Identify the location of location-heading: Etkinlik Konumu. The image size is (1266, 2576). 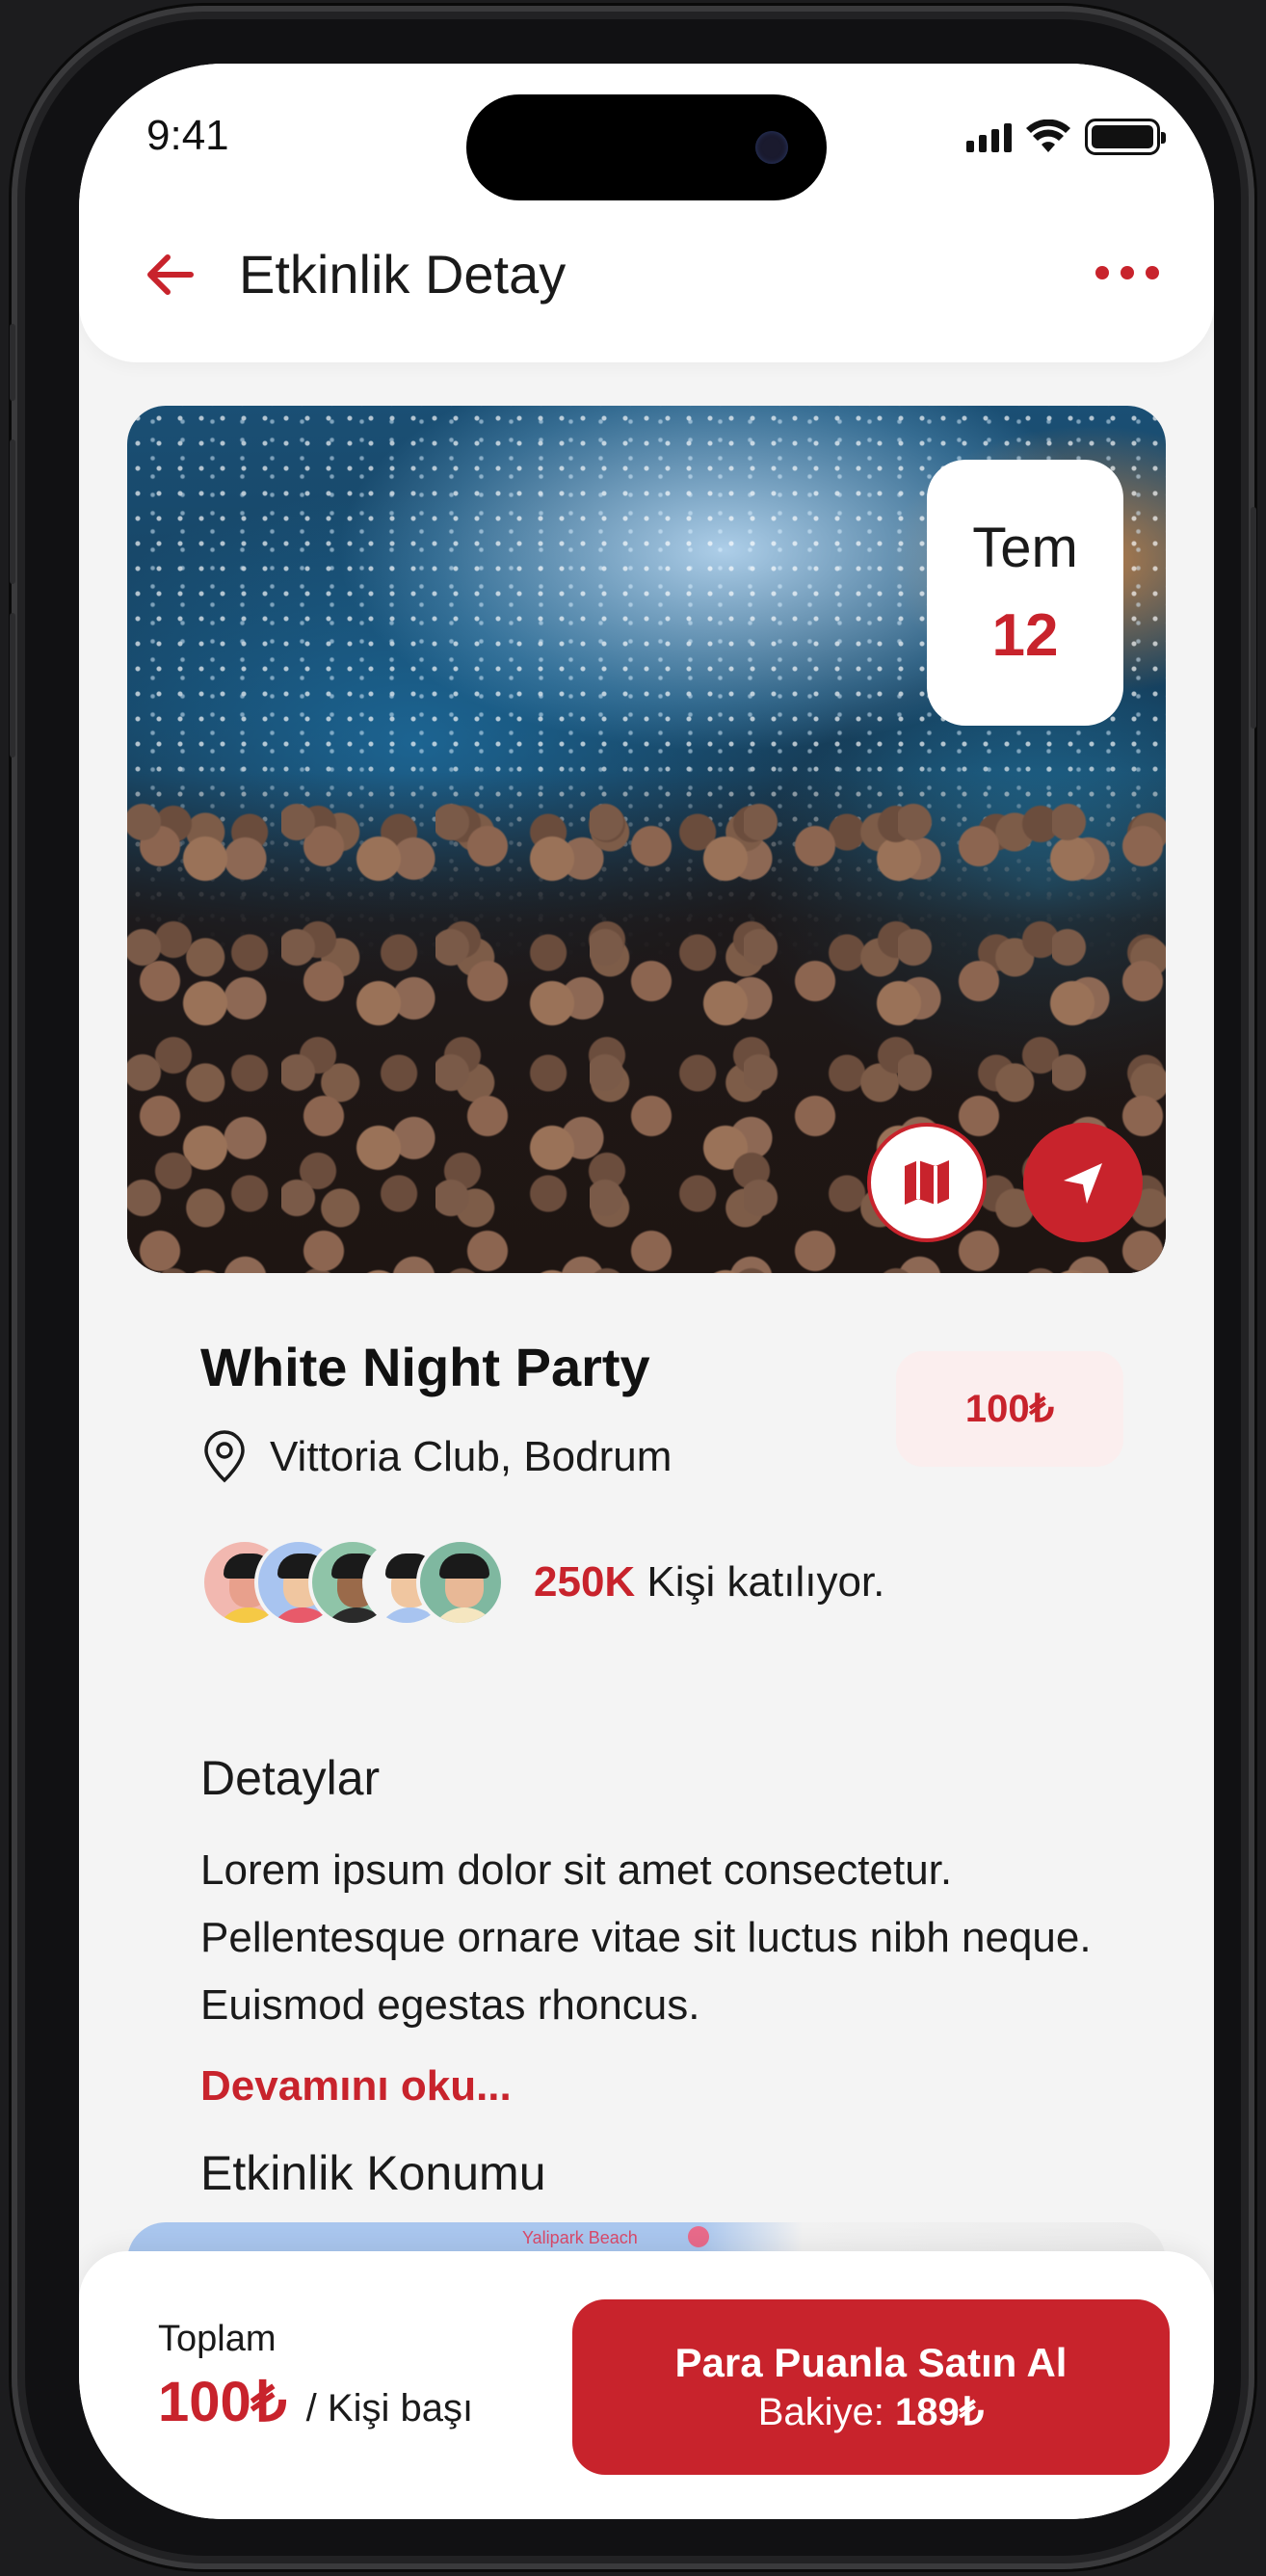
(373, 2173).